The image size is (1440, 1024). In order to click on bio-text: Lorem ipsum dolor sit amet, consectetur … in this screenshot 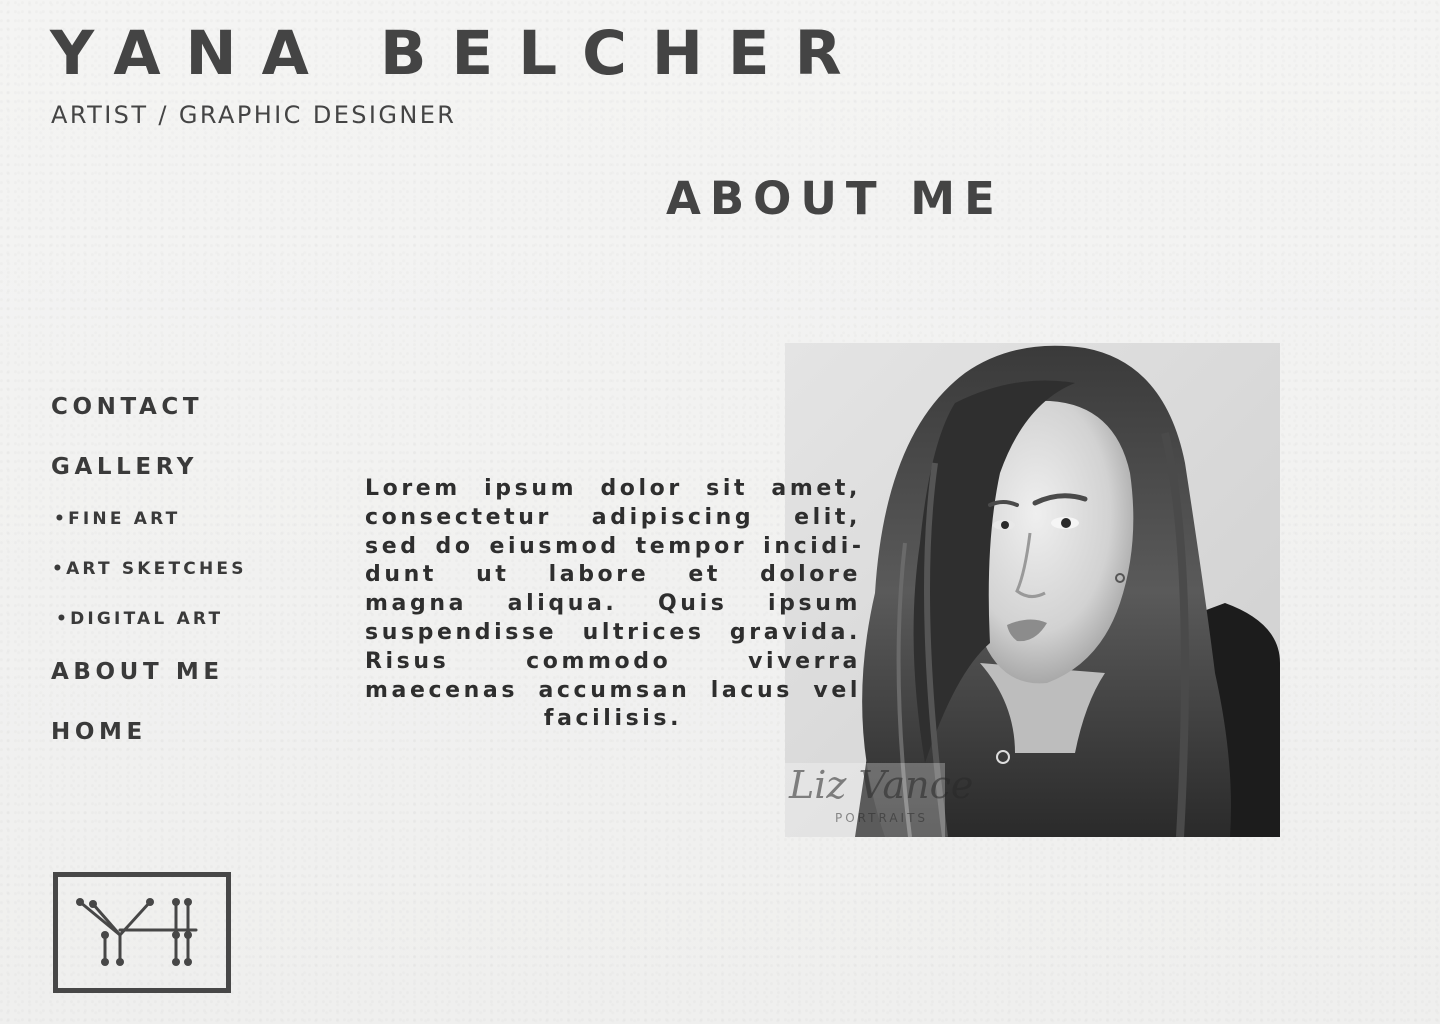, I will do `click(613, 604)`.